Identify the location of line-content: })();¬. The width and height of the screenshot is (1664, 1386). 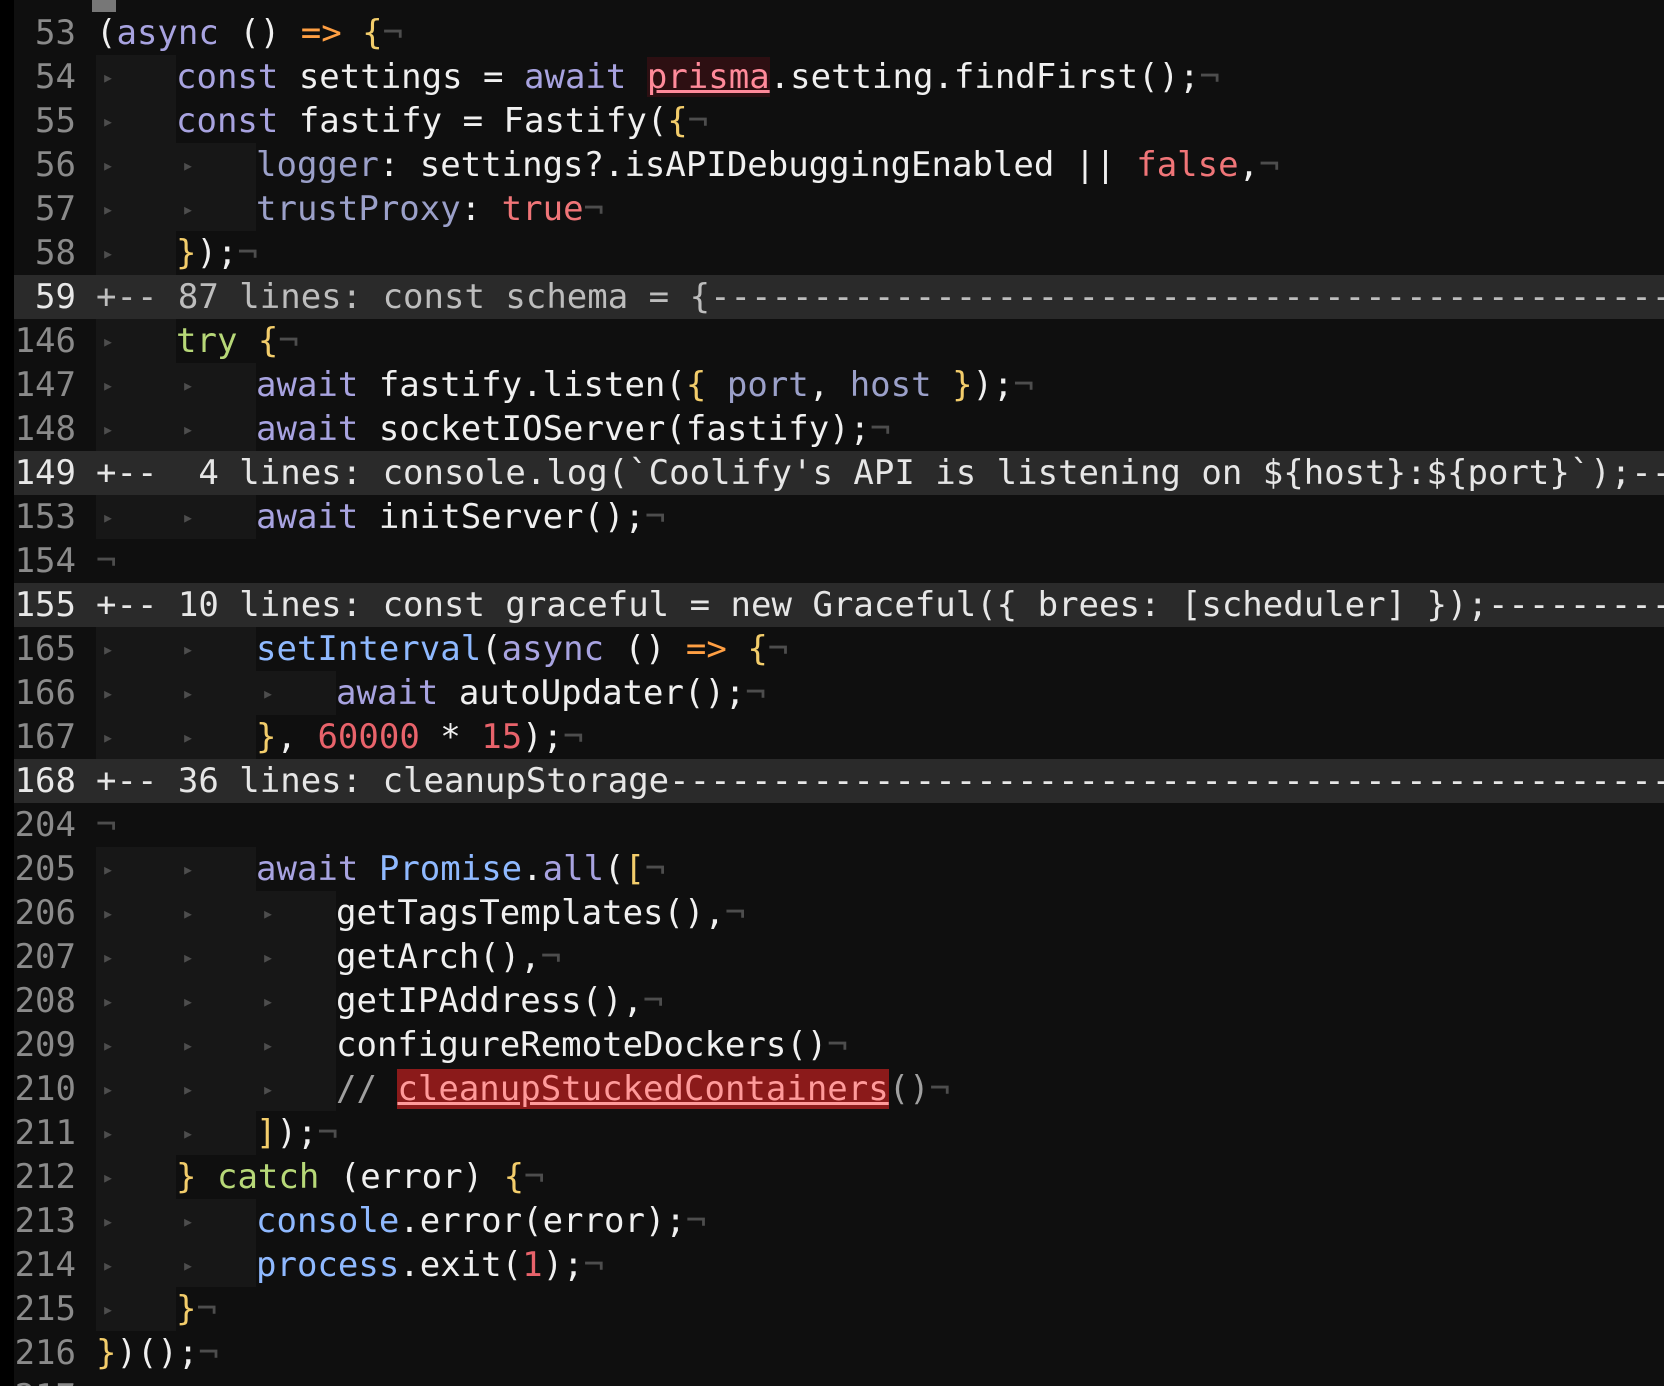
(157, 1353).